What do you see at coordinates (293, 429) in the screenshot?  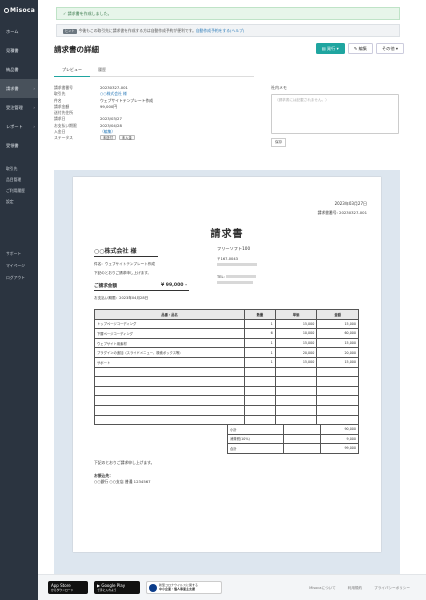 I see `subtotal-row: 小計 90,000` at bounding box center [293, 429].